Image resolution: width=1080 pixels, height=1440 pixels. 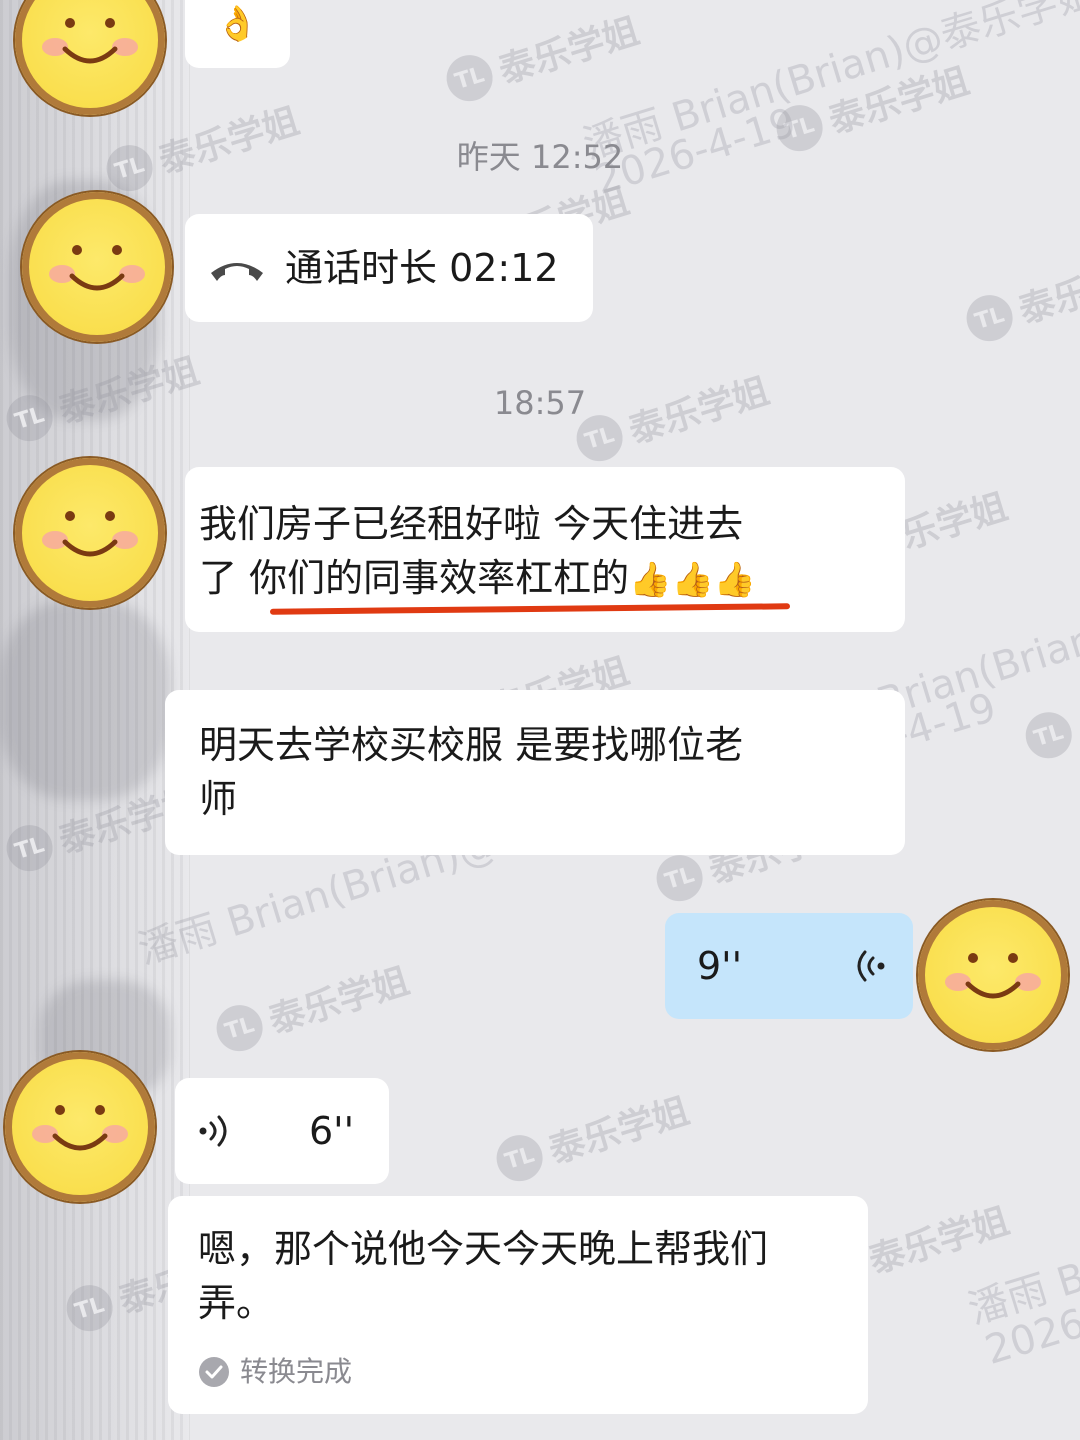 I want to click on phone-handset-icon, so click(x=237, y=272).